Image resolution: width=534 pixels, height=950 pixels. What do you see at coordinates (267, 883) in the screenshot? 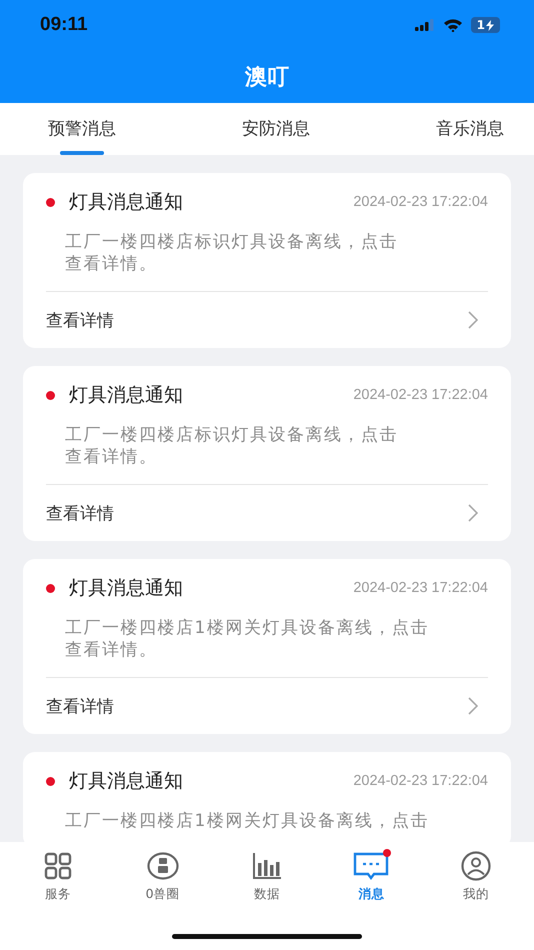
I see `nav-item: 数据` at bounding box center [267, 883].